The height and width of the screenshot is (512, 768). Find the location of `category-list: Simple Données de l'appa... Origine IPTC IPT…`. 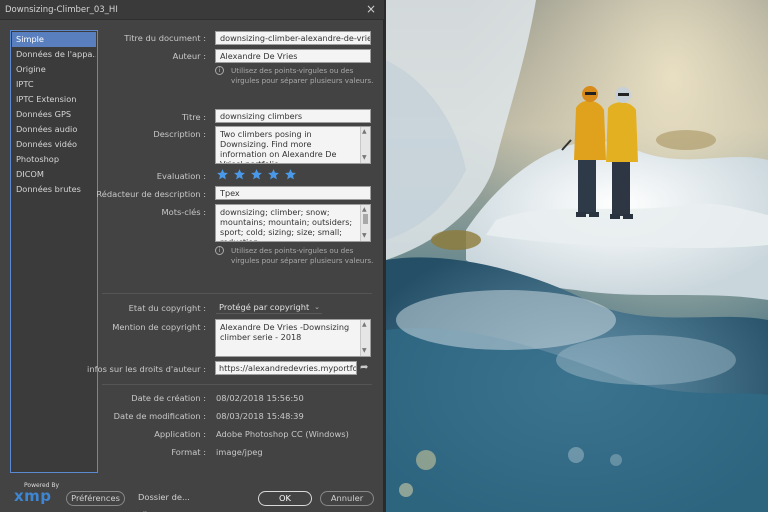

category-list: Simple Données de l'appa... Origine IPTC IPT… is located at coordinates (54, 251).